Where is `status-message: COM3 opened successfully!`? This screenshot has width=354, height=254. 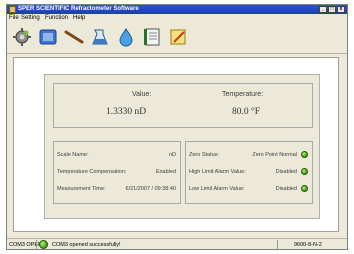
status-message: COM3 opened successfully! is located at coordinates (86, 245).